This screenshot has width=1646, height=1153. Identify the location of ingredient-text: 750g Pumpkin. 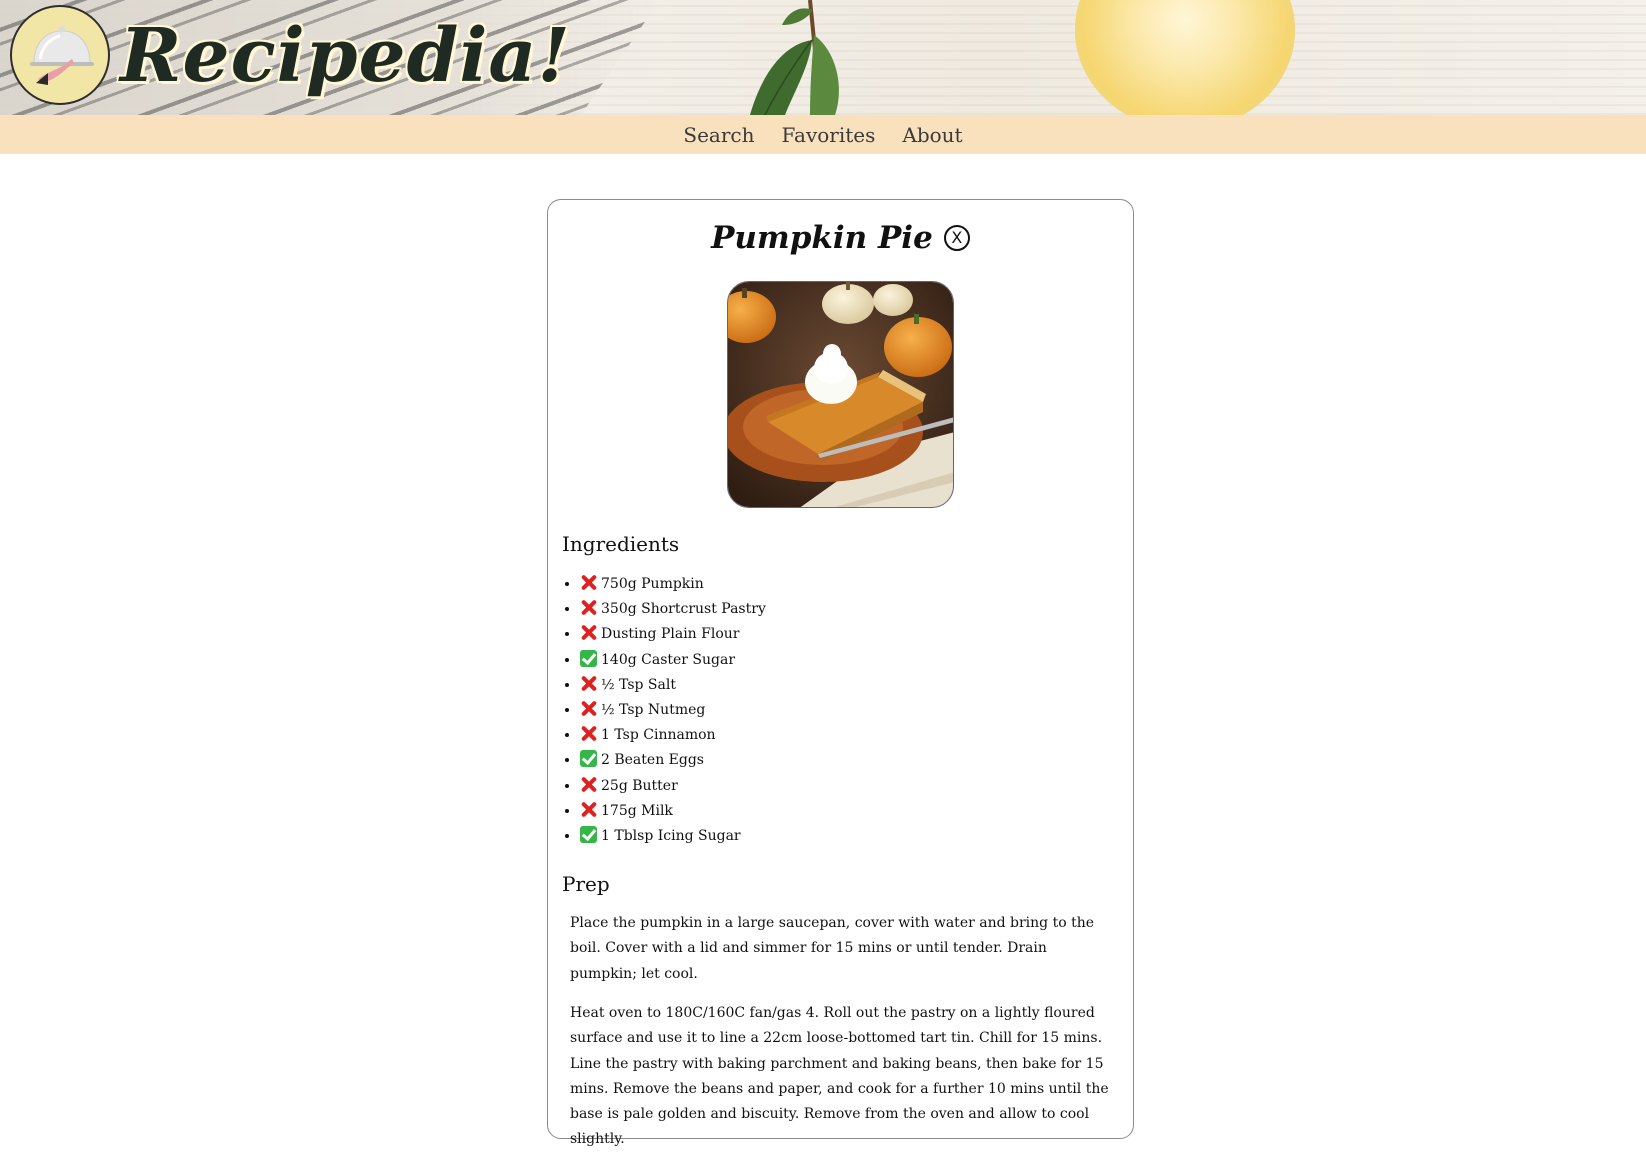
(652, 584).